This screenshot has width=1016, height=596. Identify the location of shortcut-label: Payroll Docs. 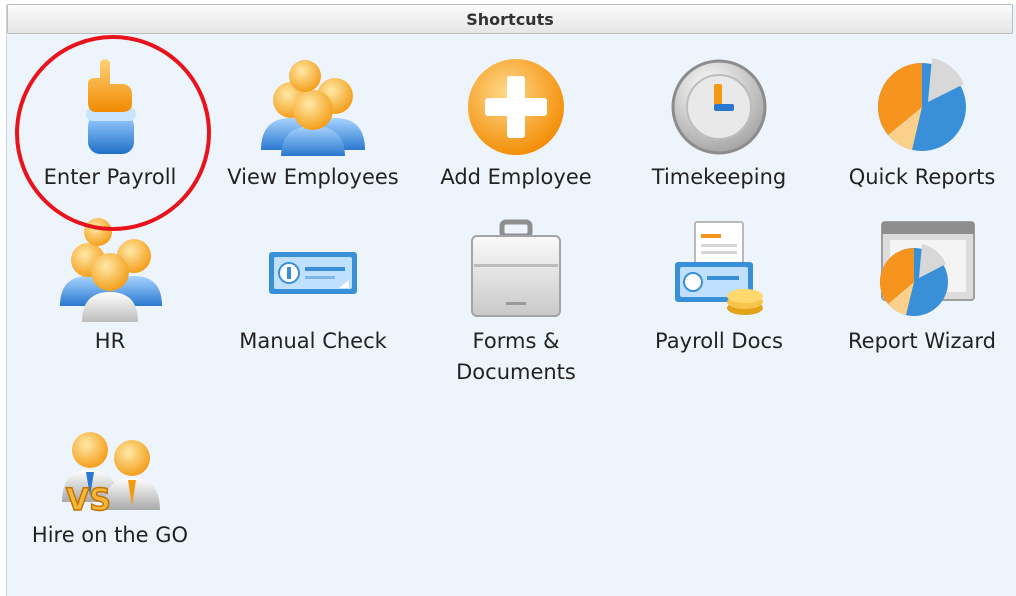
(719, 341).